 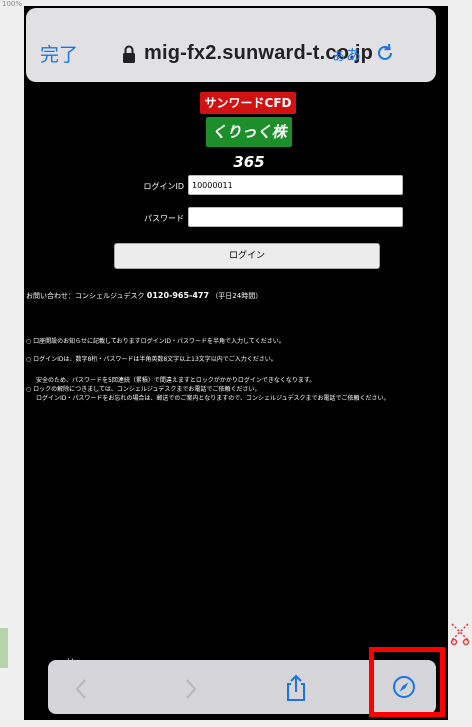 I want to click on logo-top-text: サンワードCFD, so click(x=248, y=103).